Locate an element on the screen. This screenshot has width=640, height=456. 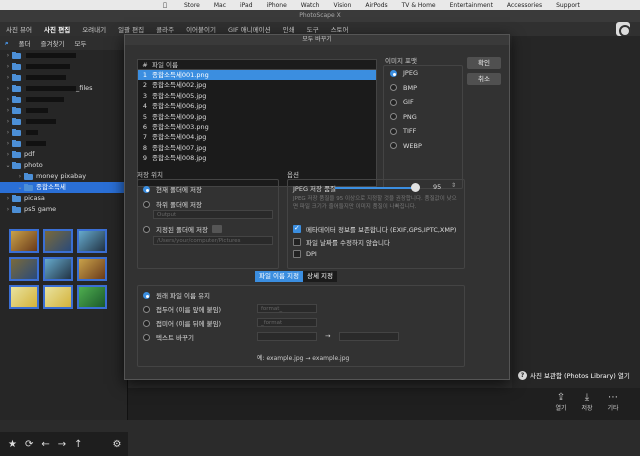
tab-detail: 상세 지정 is located at coordinates (320, 276).